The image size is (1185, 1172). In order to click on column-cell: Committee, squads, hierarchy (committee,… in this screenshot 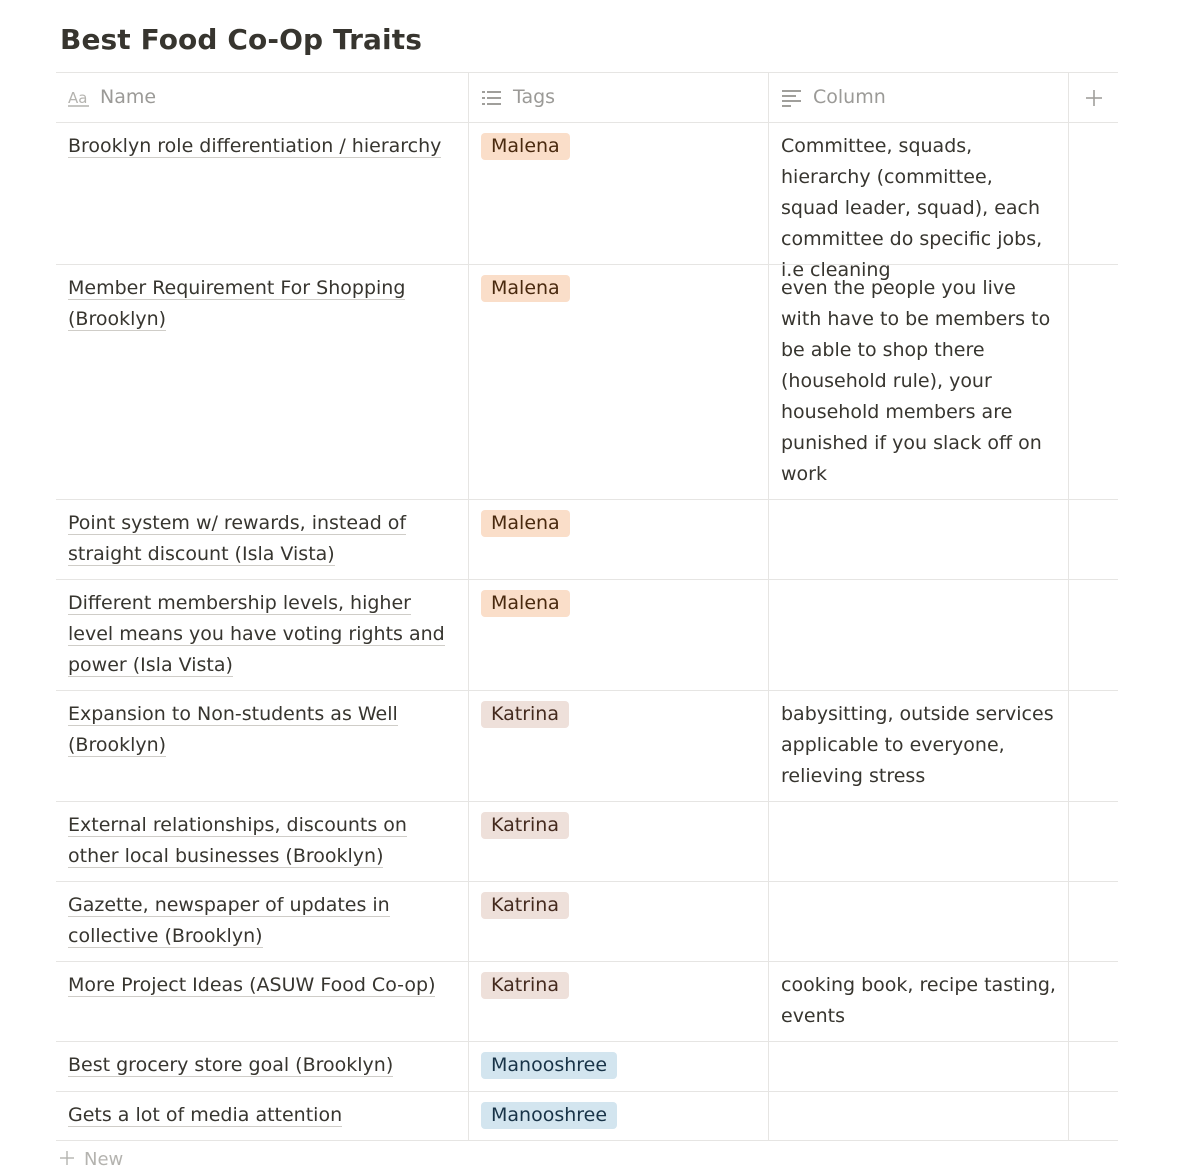, I will do `click(919, 202)`.